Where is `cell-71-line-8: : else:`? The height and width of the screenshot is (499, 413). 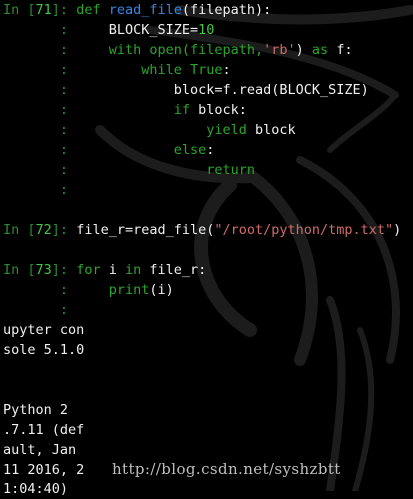
cell-71-line-8: : else: is located at coordinates (137, 150).